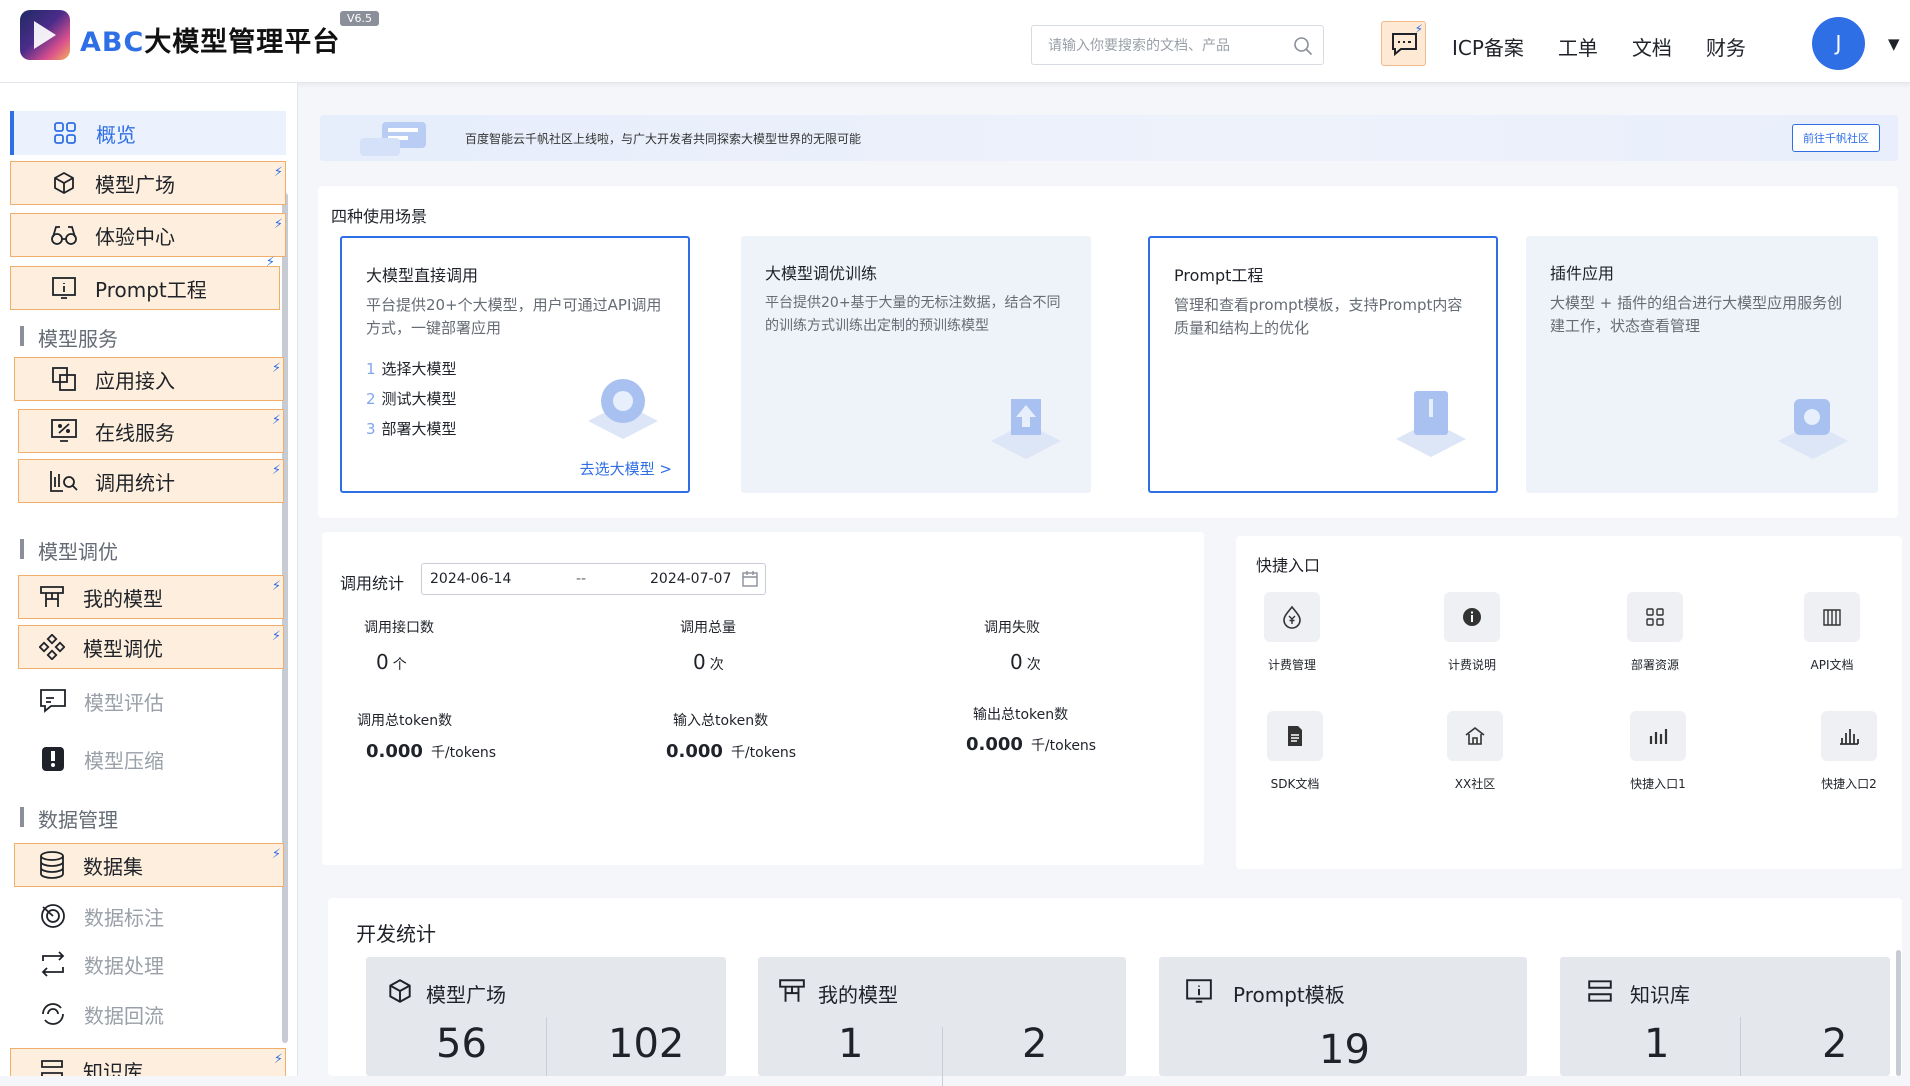  I want to click on sidebar-item-data-process: 数据处理, so click(153, 964).